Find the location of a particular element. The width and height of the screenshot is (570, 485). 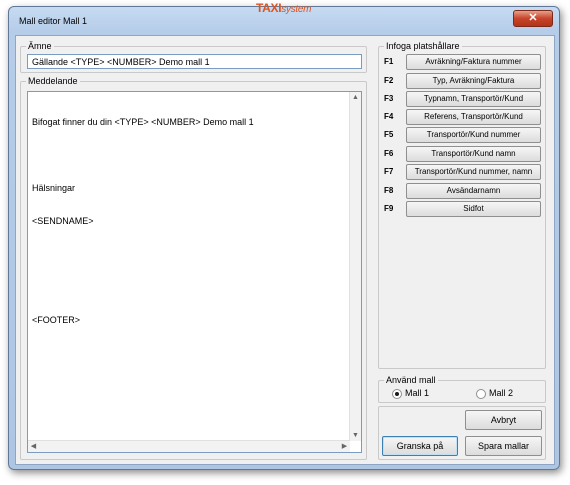

placeholder-button: Typ, Avräkning/Faktura is located at coordinates (473, 81).